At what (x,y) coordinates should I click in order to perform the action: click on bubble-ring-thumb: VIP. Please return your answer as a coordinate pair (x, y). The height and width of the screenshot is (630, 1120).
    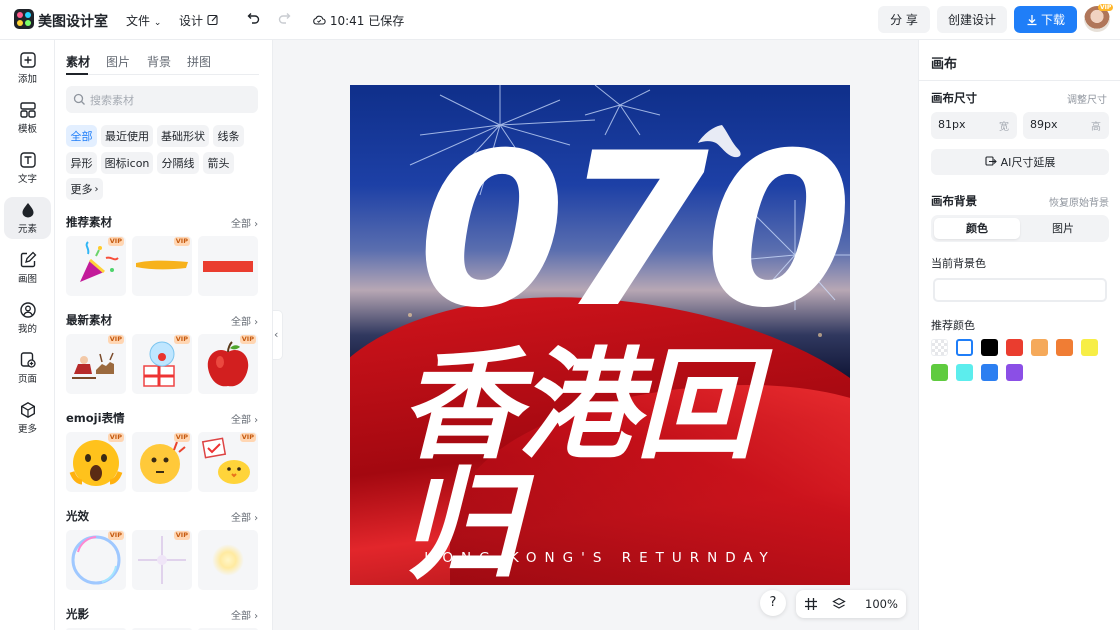
    Looking at the image, I should click on (96, 560).